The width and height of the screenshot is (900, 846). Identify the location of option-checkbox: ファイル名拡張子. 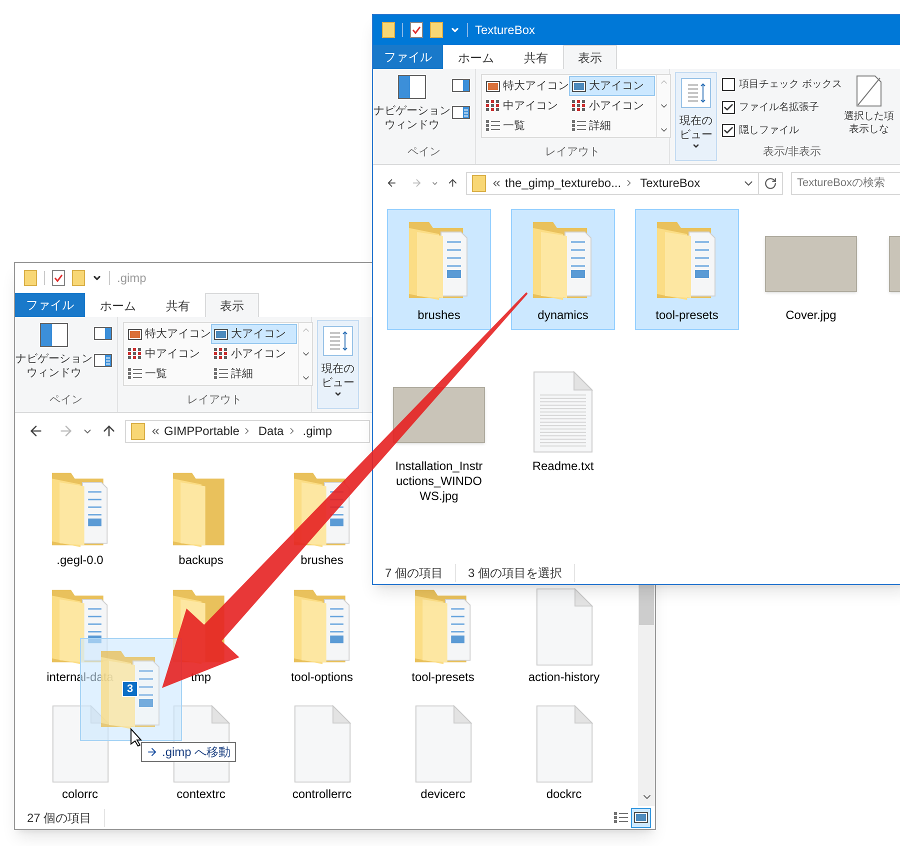
(782, 107).